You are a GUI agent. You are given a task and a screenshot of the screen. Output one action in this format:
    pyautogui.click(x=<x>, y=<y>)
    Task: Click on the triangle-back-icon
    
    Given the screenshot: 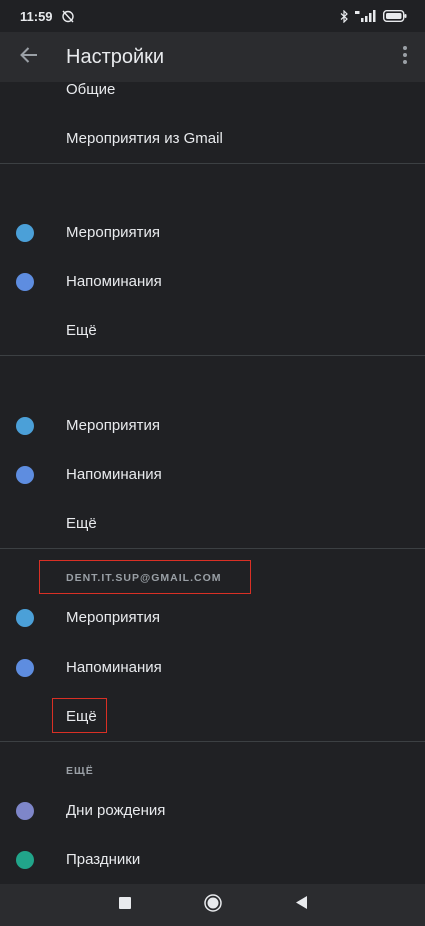 What is the action you would take?
    pyautogui.click(x=301, y=905)
    